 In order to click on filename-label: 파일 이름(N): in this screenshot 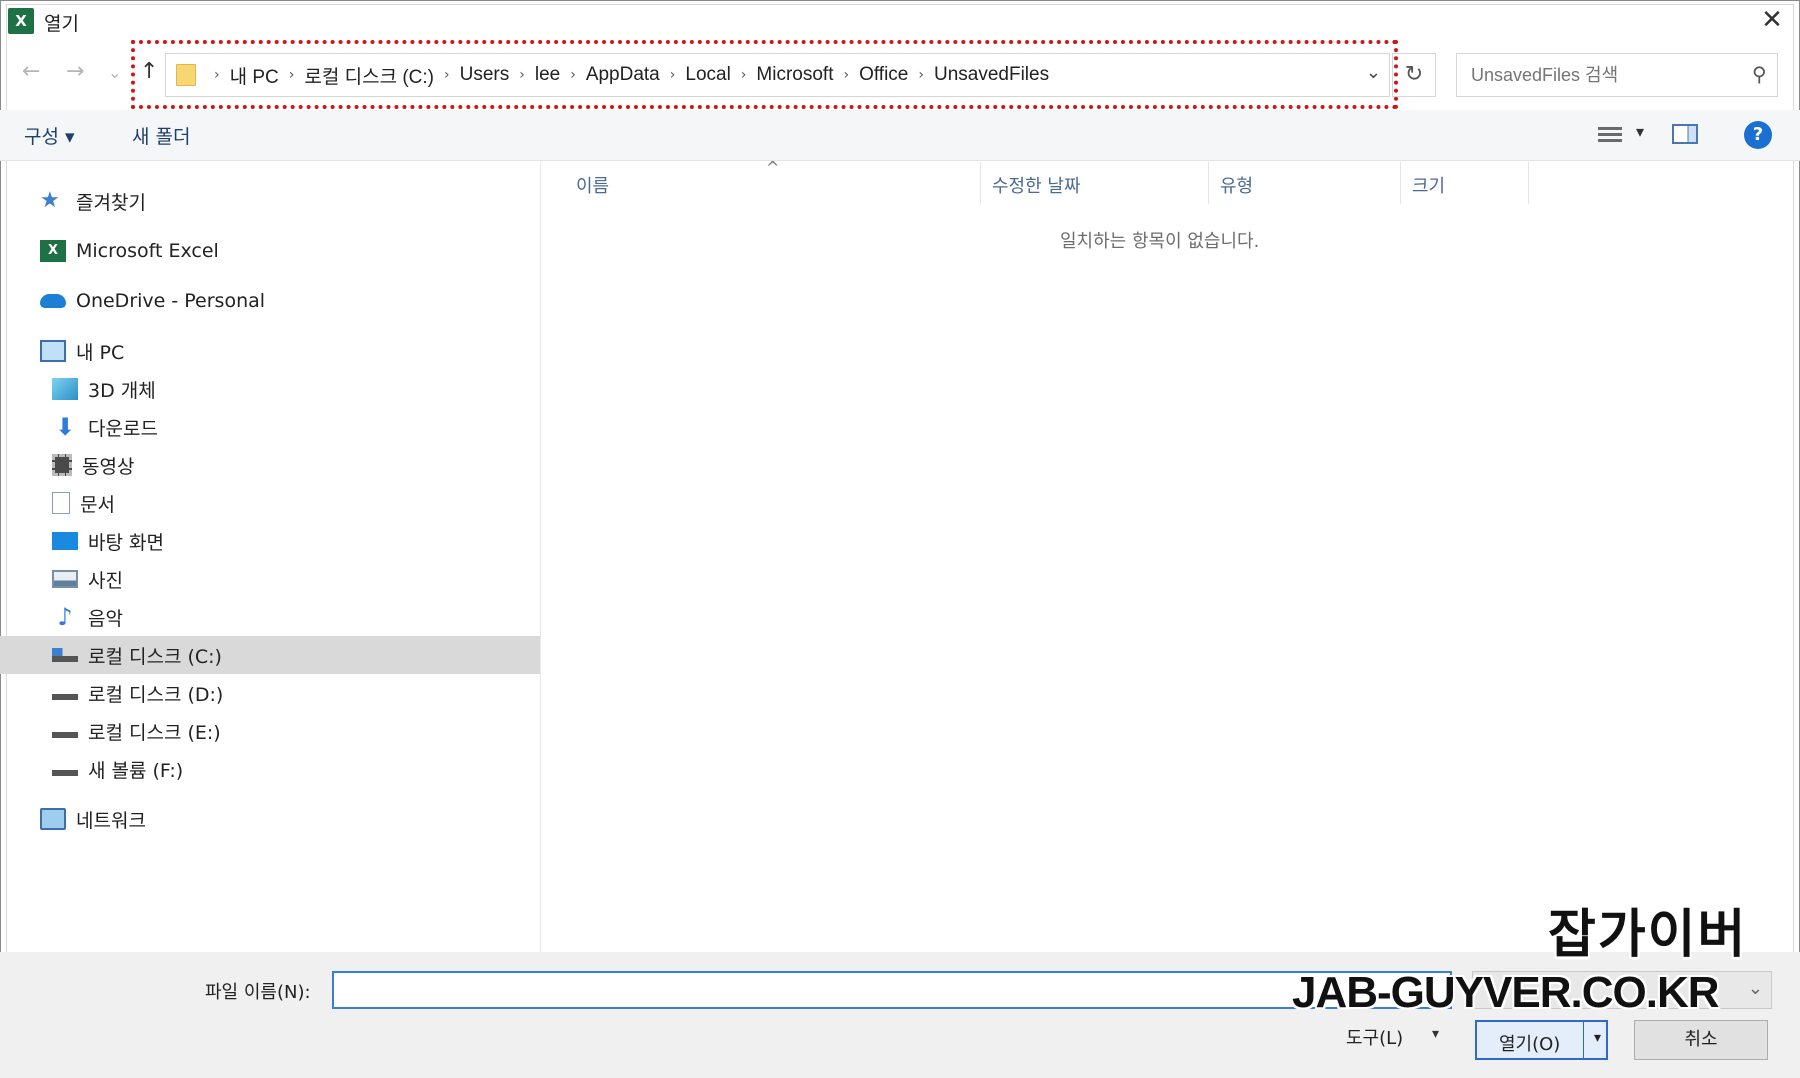, I will do `click(258, 992)`.